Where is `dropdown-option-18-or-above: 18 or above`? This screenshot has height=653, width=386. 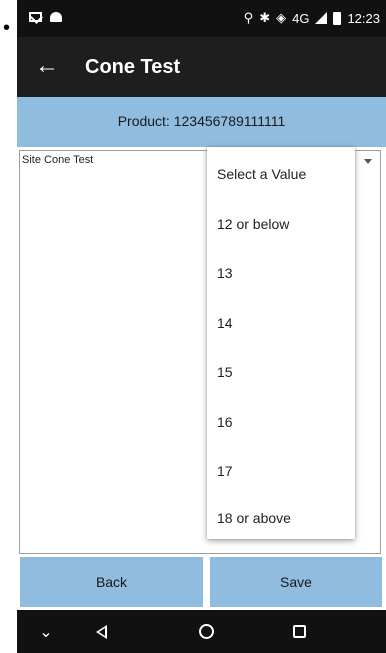 dropdown-option-18-or-above: 18 or above is located at coordinates (254, 518).